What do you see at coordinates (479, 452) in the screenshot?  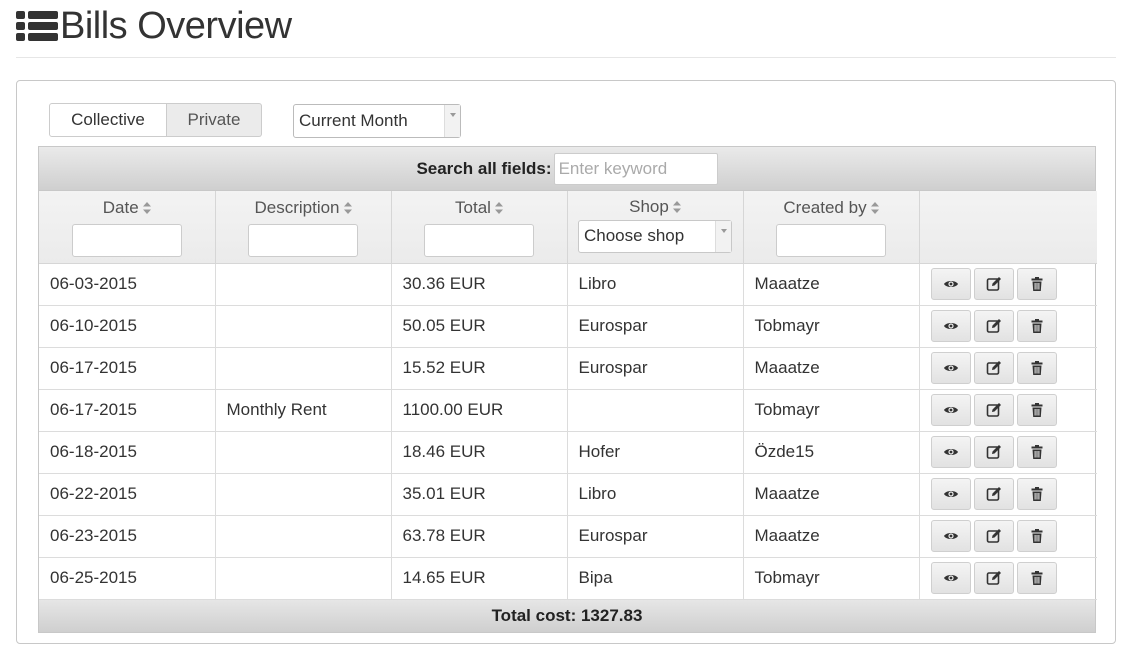 I see `cell-total: 18.46 EUR` at bounding box center [479, 452].